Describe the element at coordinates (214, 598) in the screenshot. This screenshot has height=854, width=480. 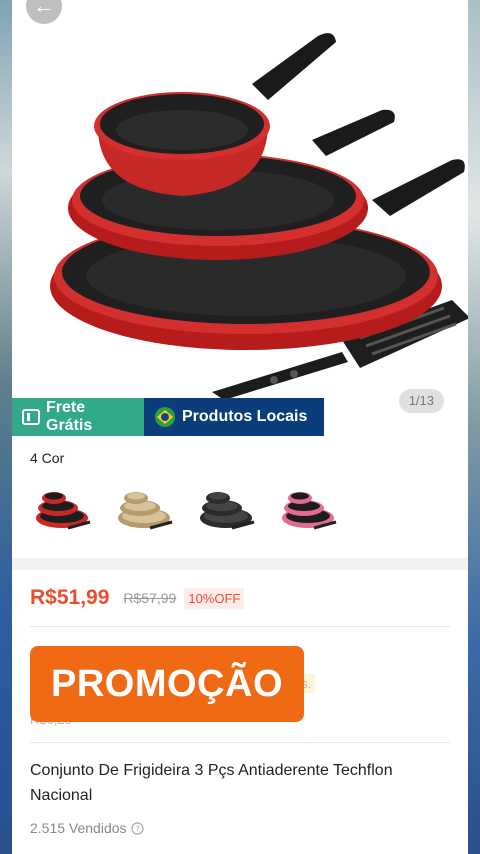
I see `discount-badge: 10%OFF` at that location.